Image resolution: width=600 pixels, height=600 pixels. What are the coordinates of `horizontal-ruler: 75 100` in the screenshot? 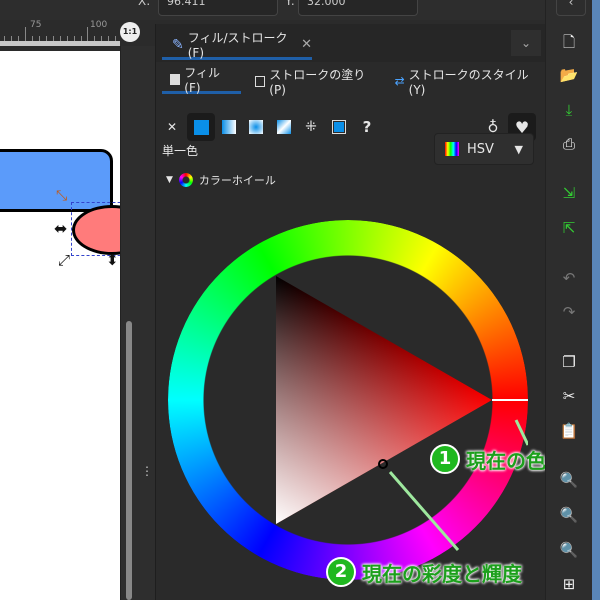 It's located at (60, 33).